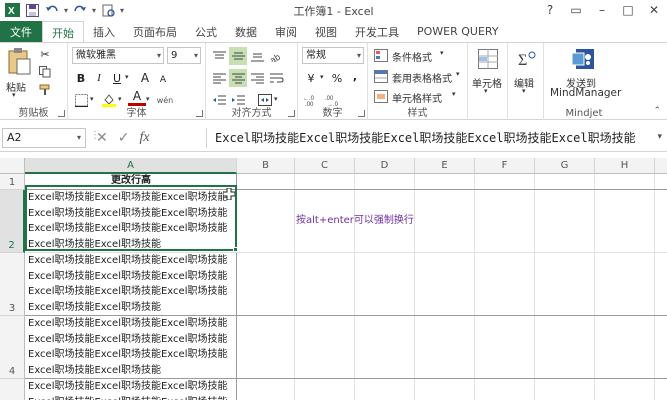 This screenshot has height=400, width=667. Describe the element at coordinates (657, 111) in the screenshot. I see `collapse-ribbon-icon: ⌃` at that location.